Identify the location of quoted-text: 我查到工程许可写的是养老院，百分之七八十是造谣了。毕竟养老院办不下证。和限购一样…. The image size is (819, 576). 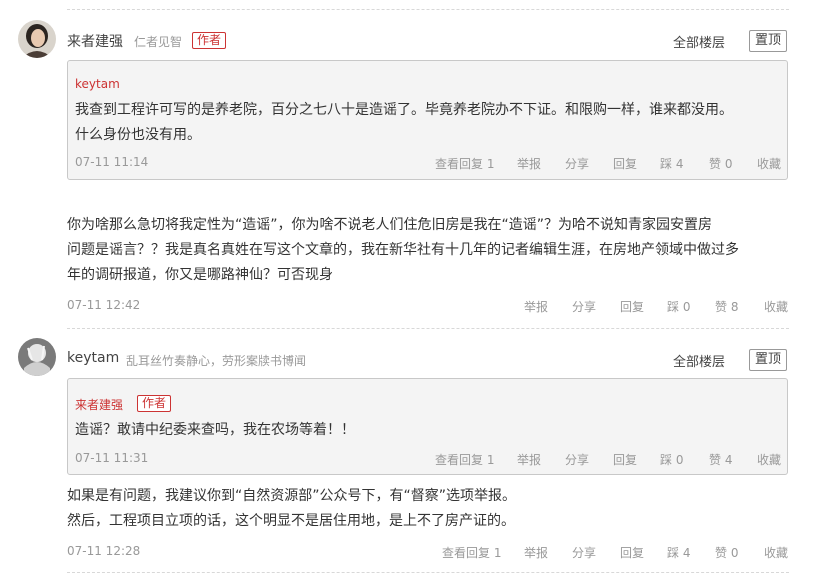
(426, 123).